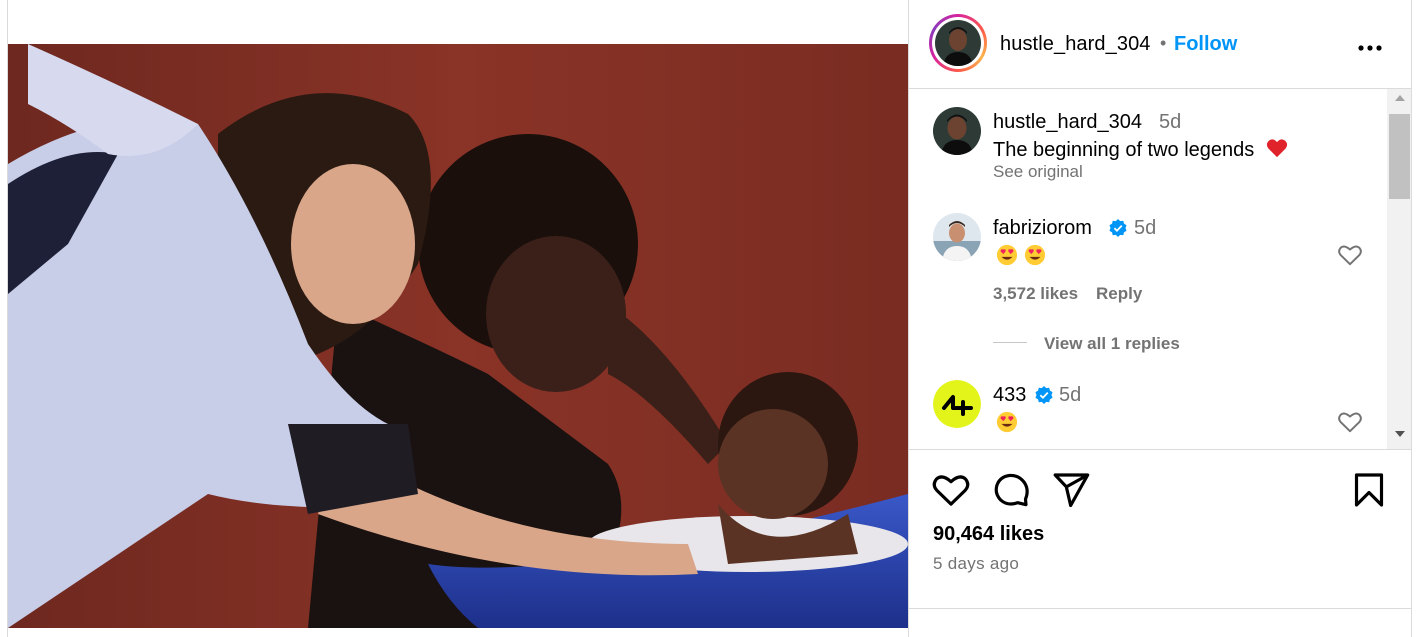 This screenshot has width=1416, height=637. Describe the element at coordinates (1160, 529) in the screenshot. I see `post-actions: 90,464 likes 5 days ago` at that location.